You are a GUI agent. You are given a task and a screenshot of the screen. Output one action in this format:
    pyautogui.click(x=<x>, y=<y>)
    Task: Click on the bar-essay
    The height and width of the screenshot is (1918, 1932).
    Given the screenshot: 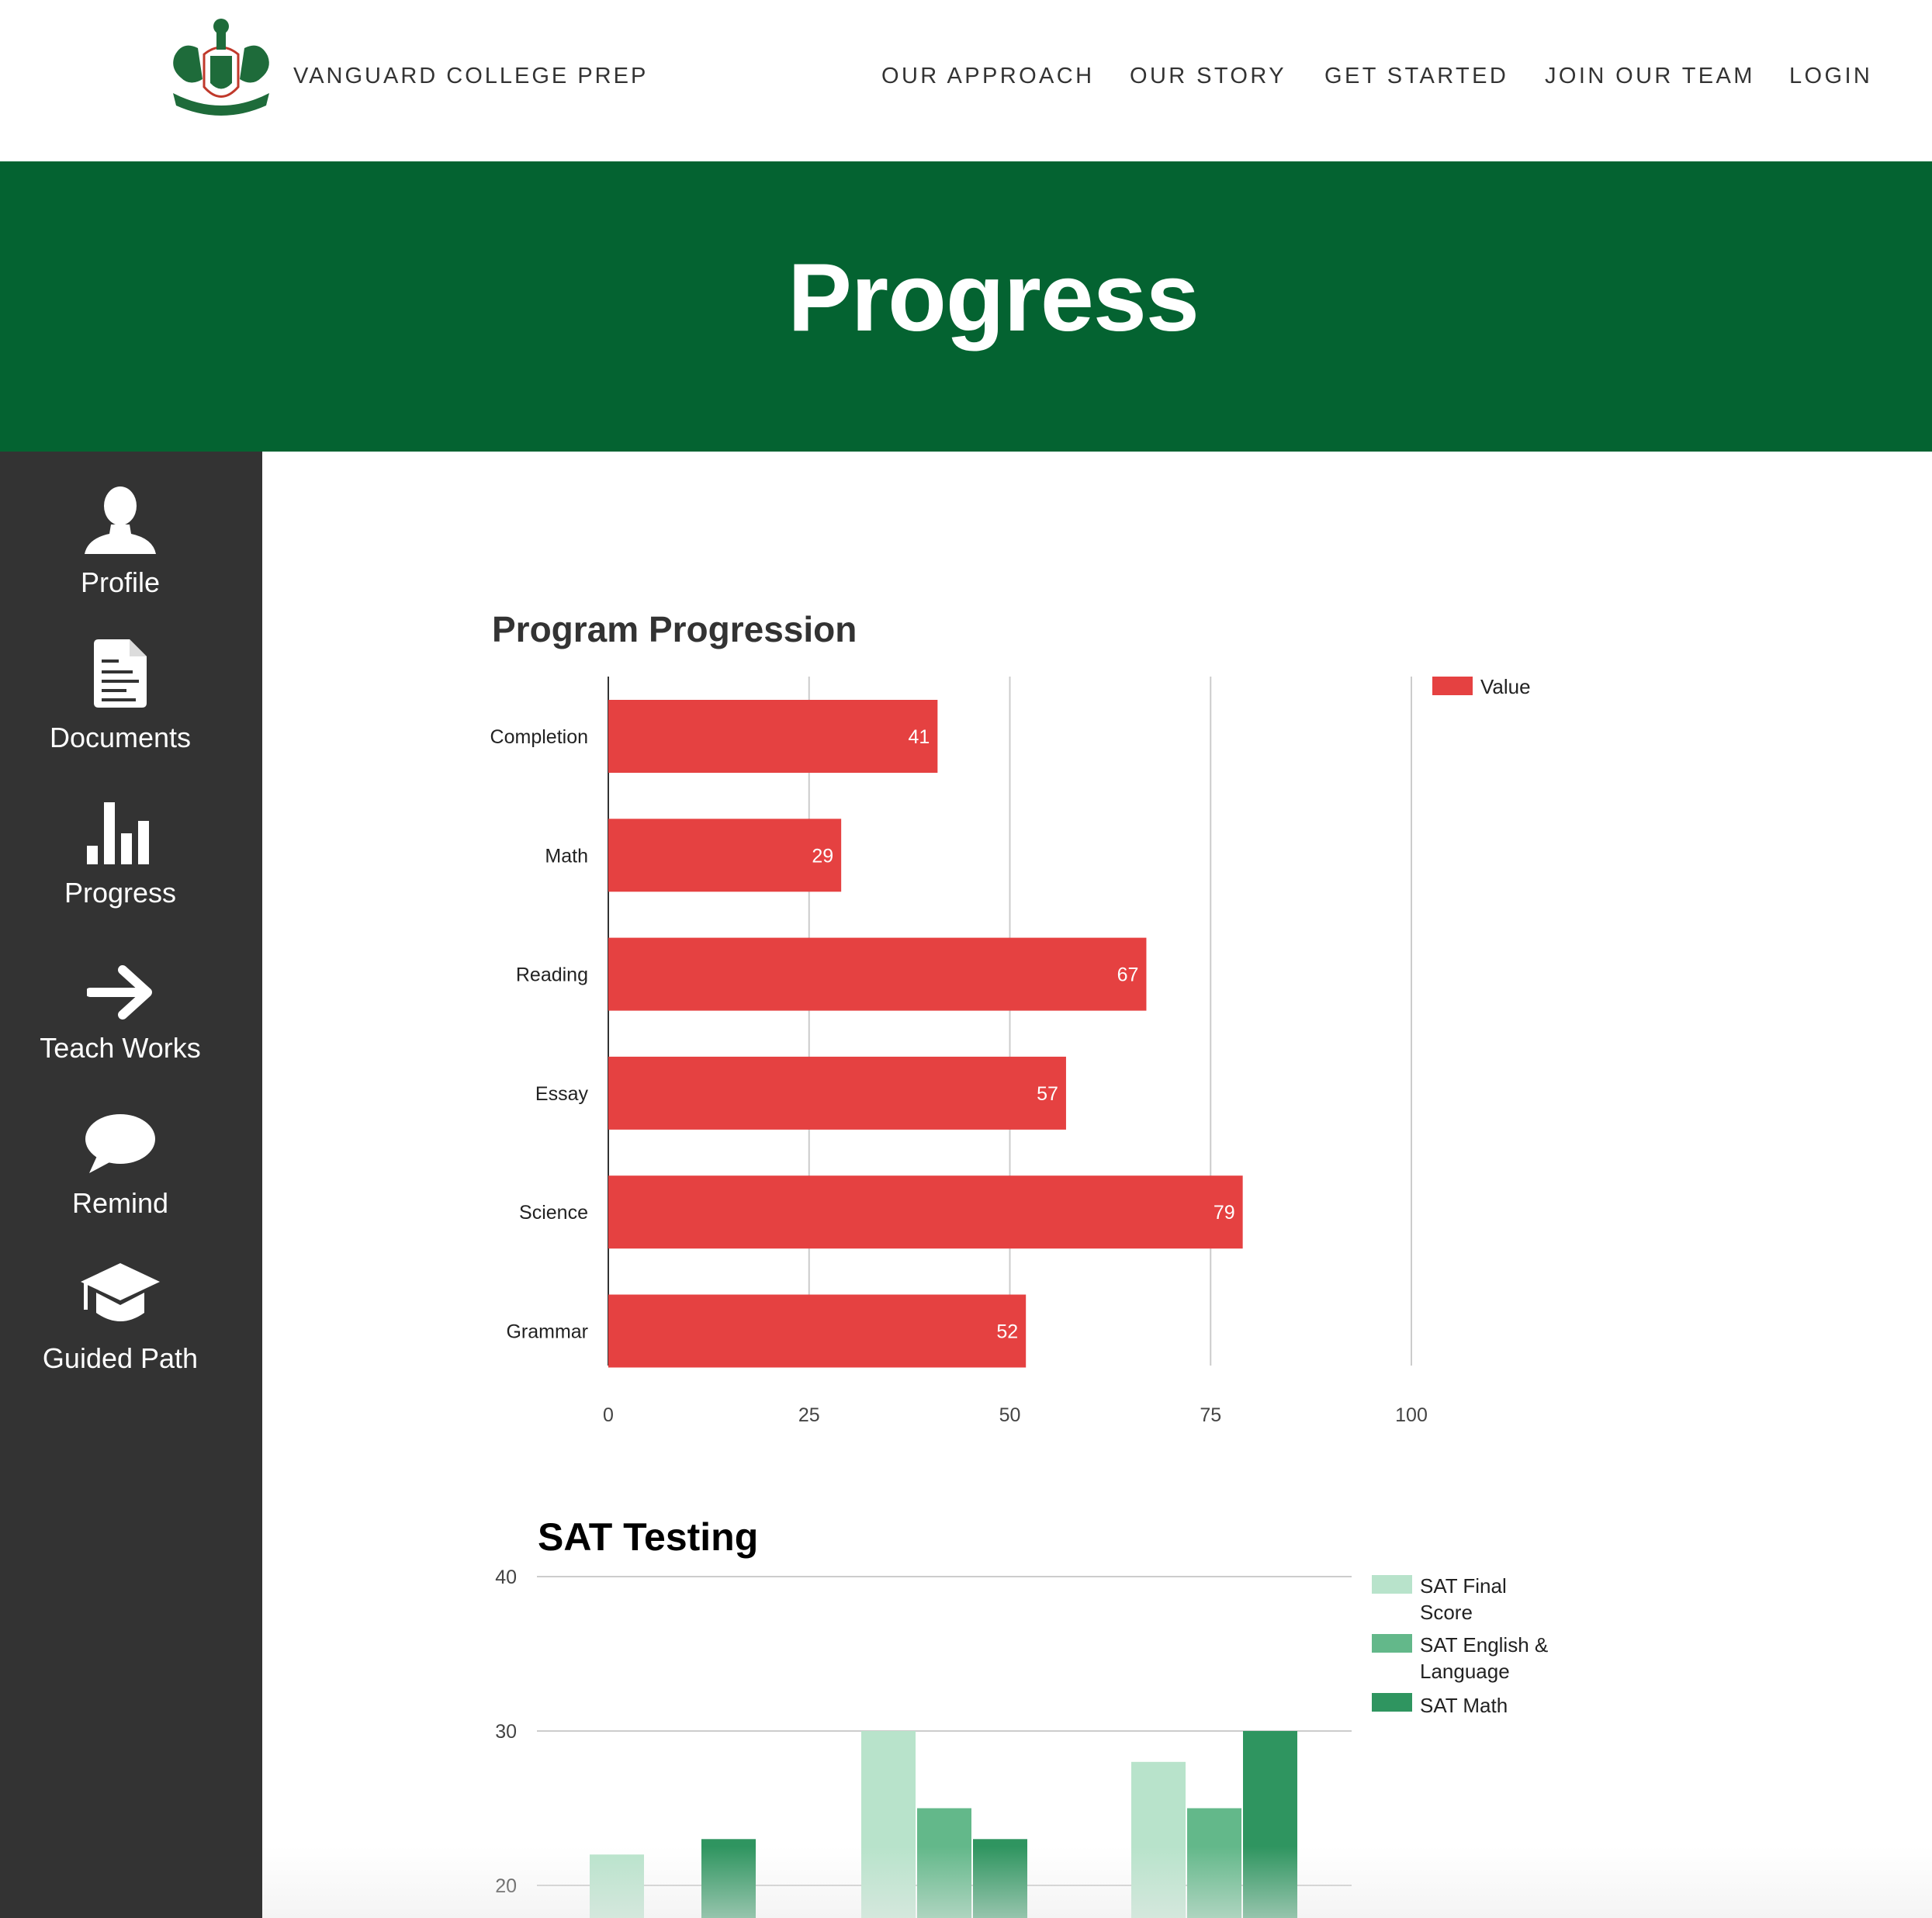 What is the action you would take?
    pyautogui.click(x=837, y=1093)
    